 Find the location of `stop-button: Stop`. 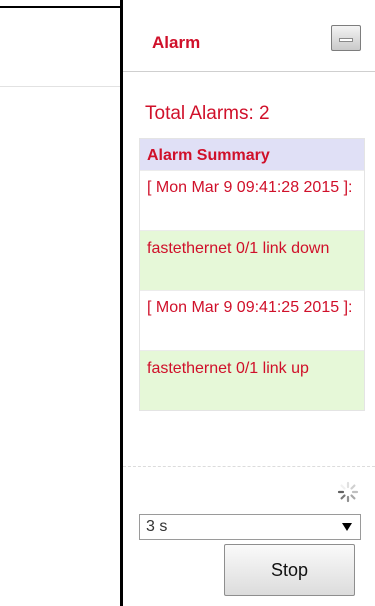

stop-button: Stop is located at coordinates (289, 570).